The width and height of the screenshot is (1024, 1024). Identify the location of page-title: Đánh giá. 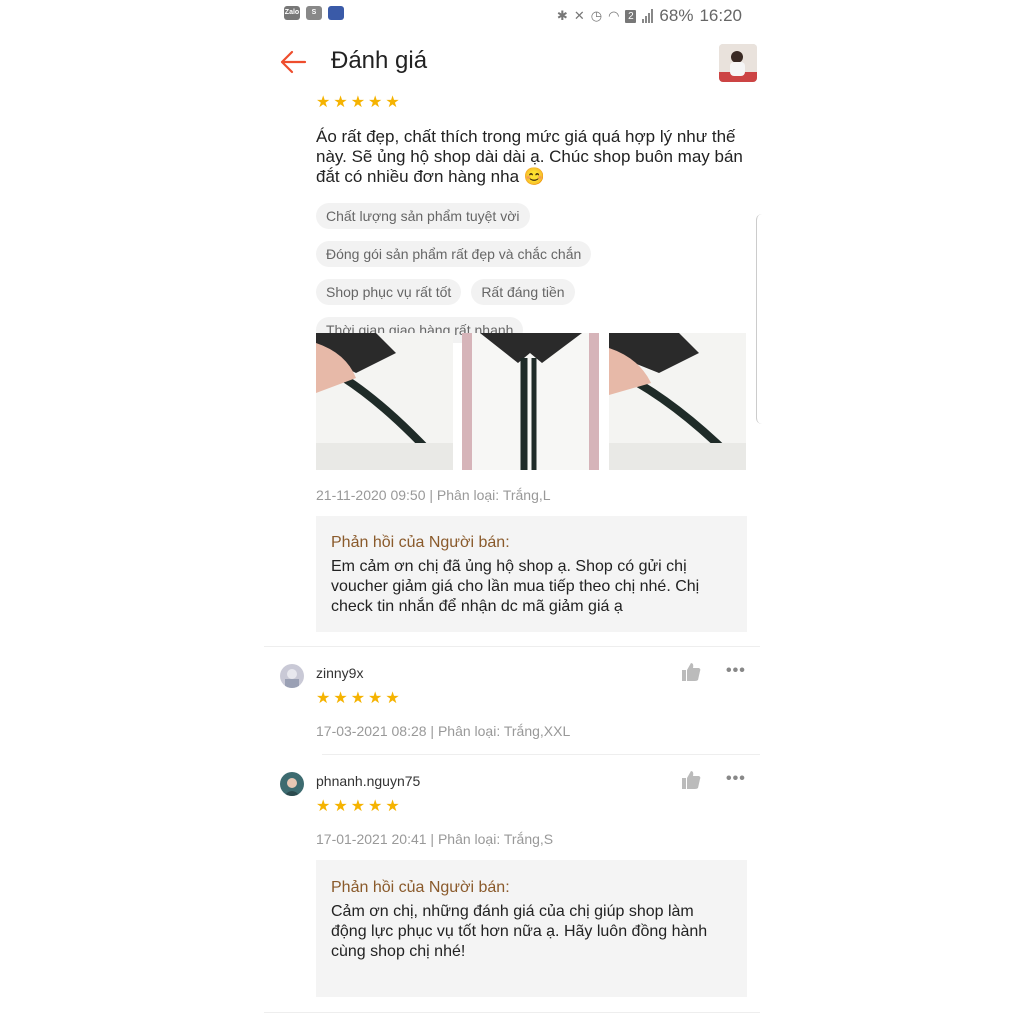
(379, 60).